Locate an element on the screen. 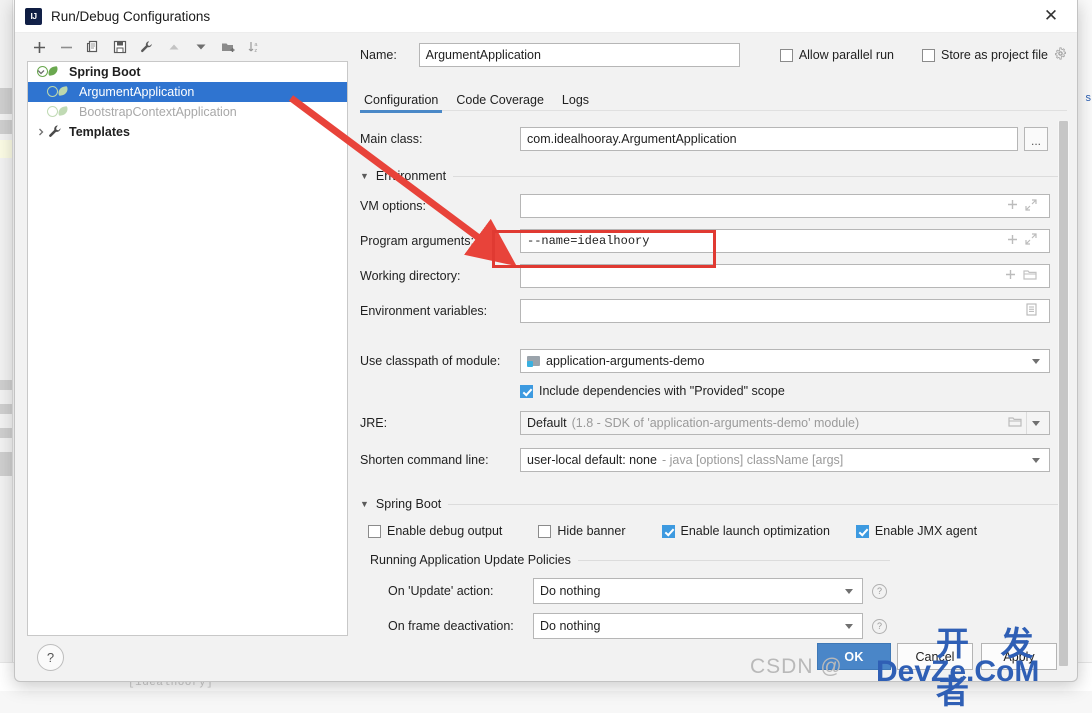  add-configuration-button is located at coordinates (39, 47).